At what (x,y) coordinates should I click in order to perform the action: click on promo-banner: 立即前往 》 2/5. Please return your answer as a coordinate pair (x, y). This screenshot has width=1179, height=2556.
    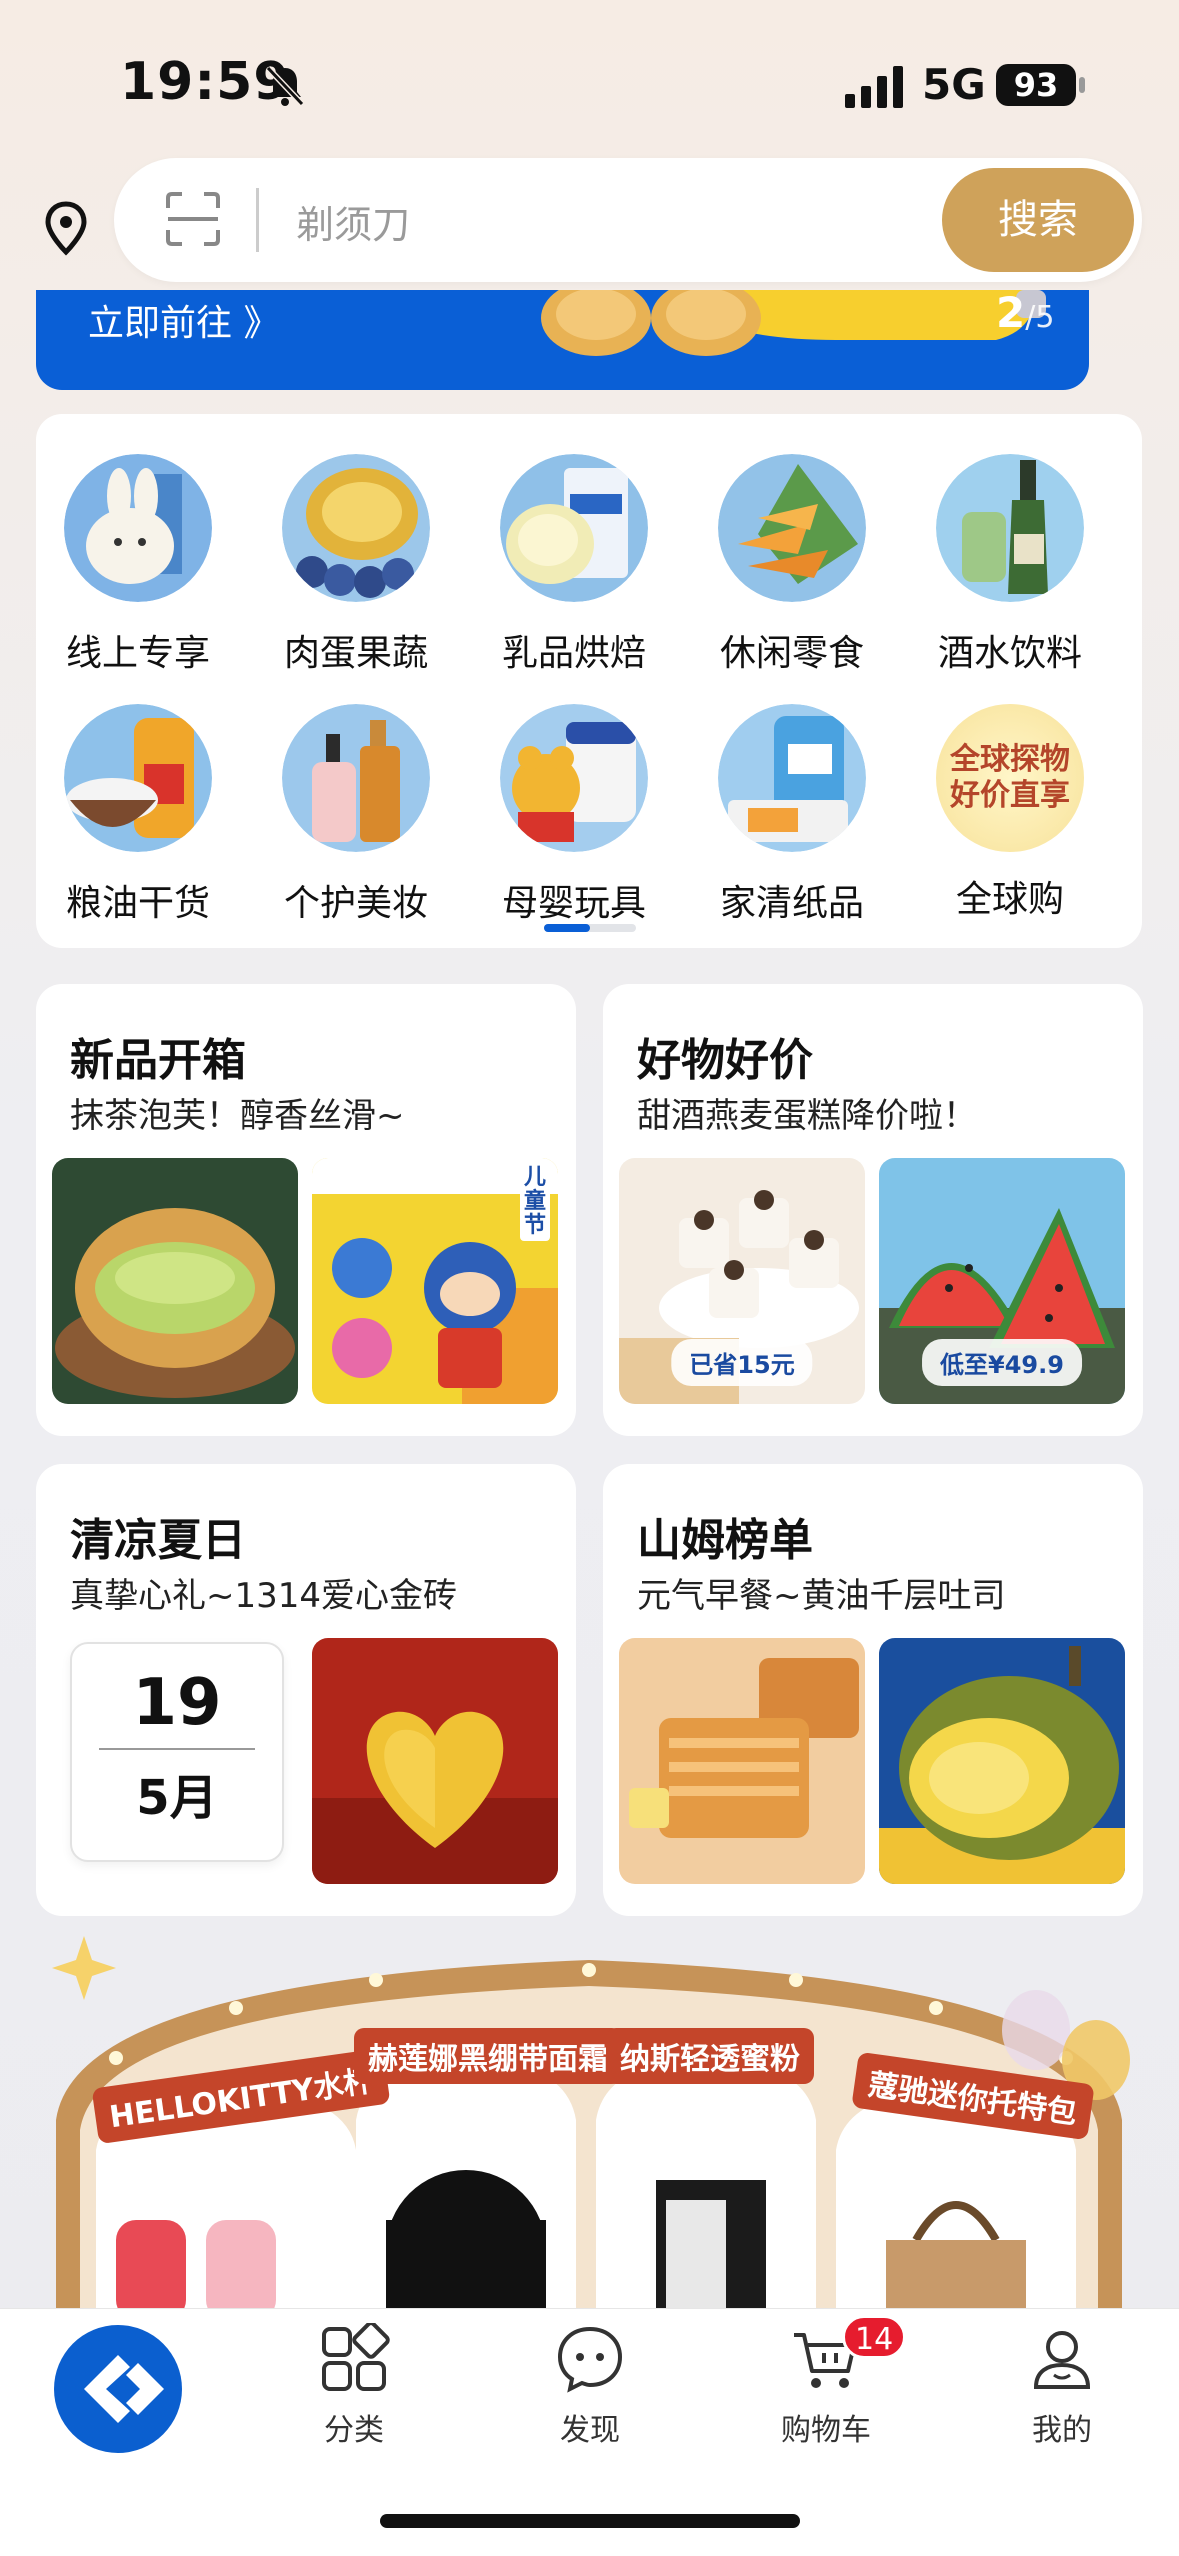
    Looking at the image, I should click on (562, 340).